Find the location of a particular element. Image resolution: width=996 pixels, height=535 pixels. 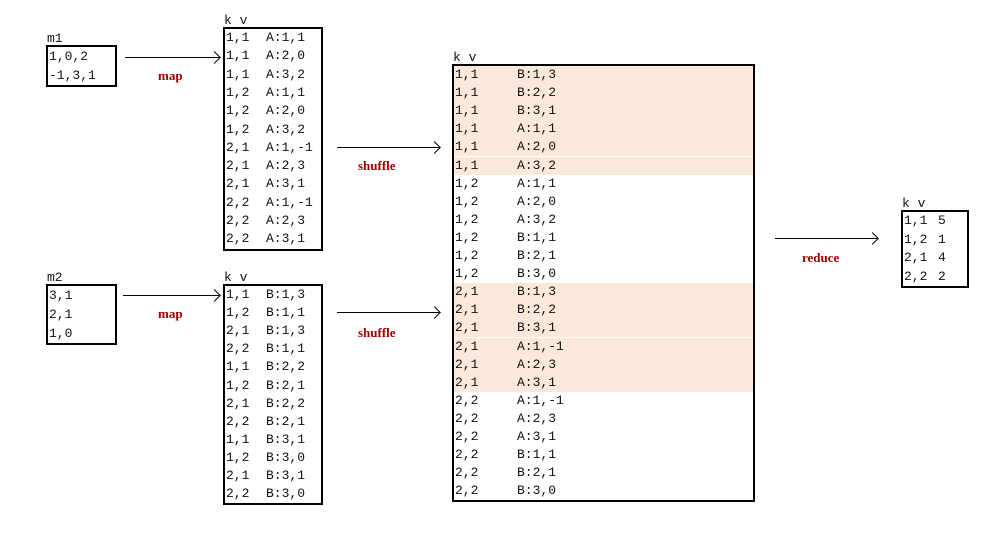

row-value: A:1,-1 is located at coordinates (289, 147).